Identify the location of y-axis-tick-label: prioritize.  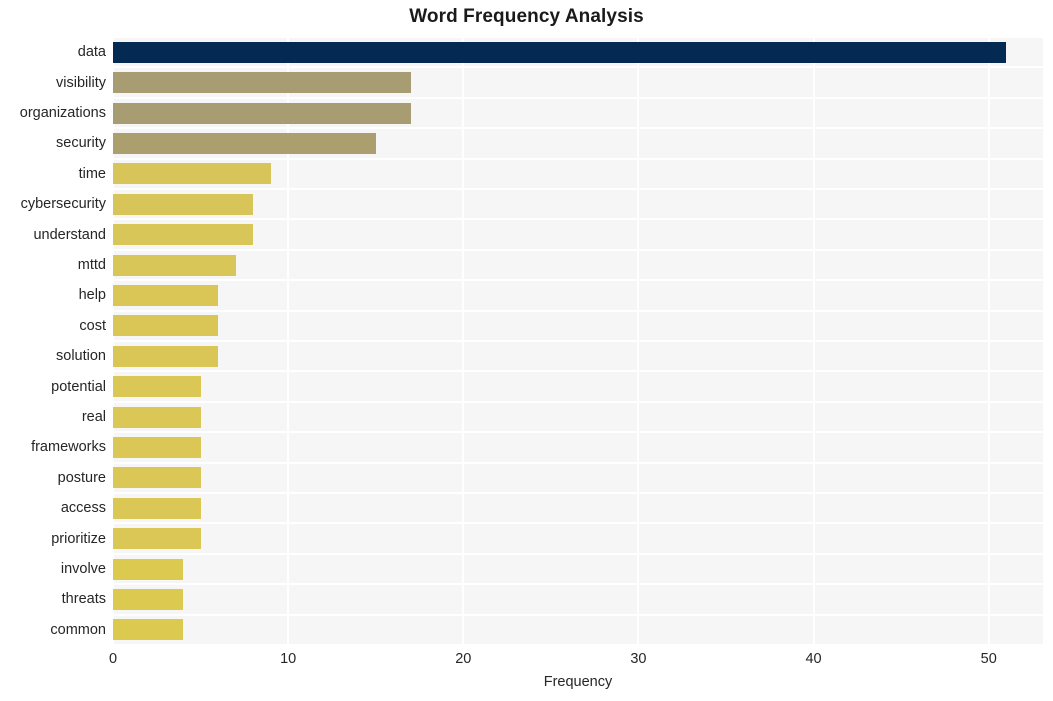
(78, 538).